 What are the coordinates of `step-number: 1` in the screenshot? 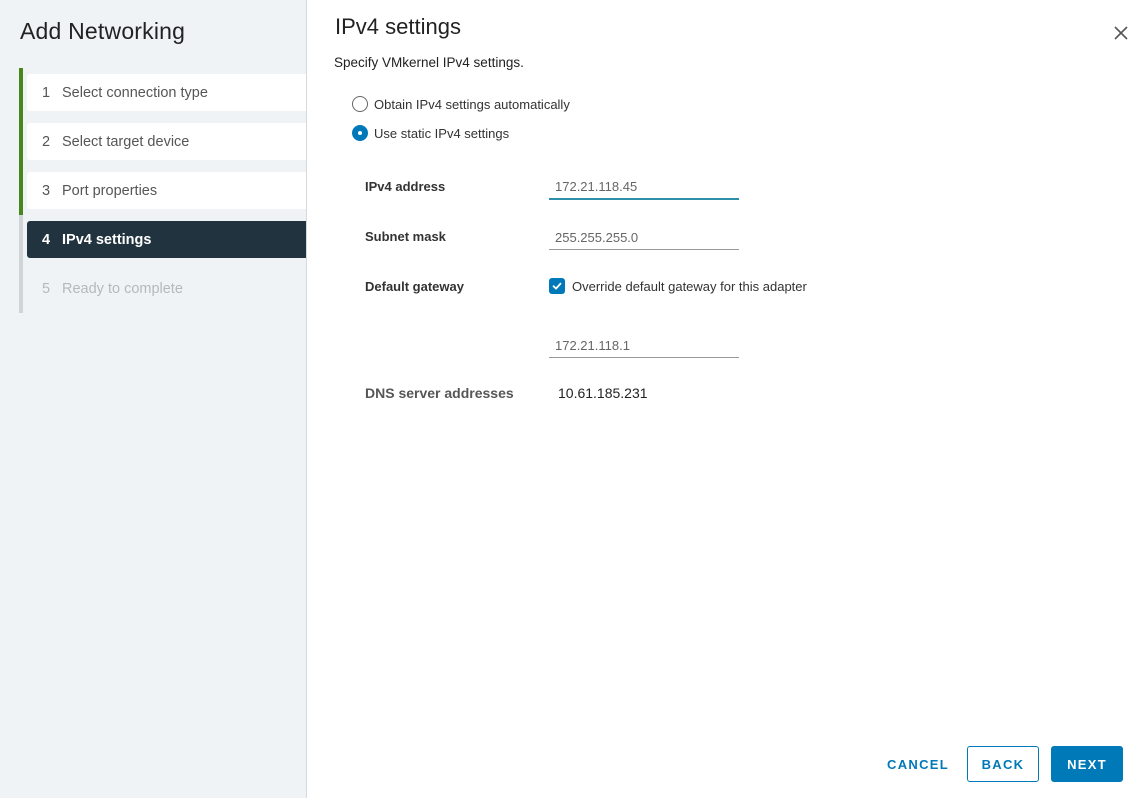 It's located at (46, 92).